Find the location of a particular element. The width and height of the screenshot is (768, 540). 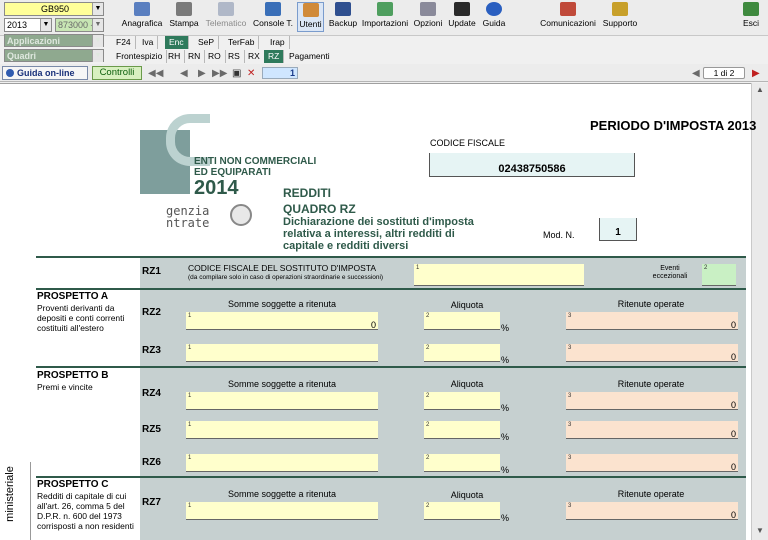

rz6-somme-input: 1 is located at coordinates (282, 463).